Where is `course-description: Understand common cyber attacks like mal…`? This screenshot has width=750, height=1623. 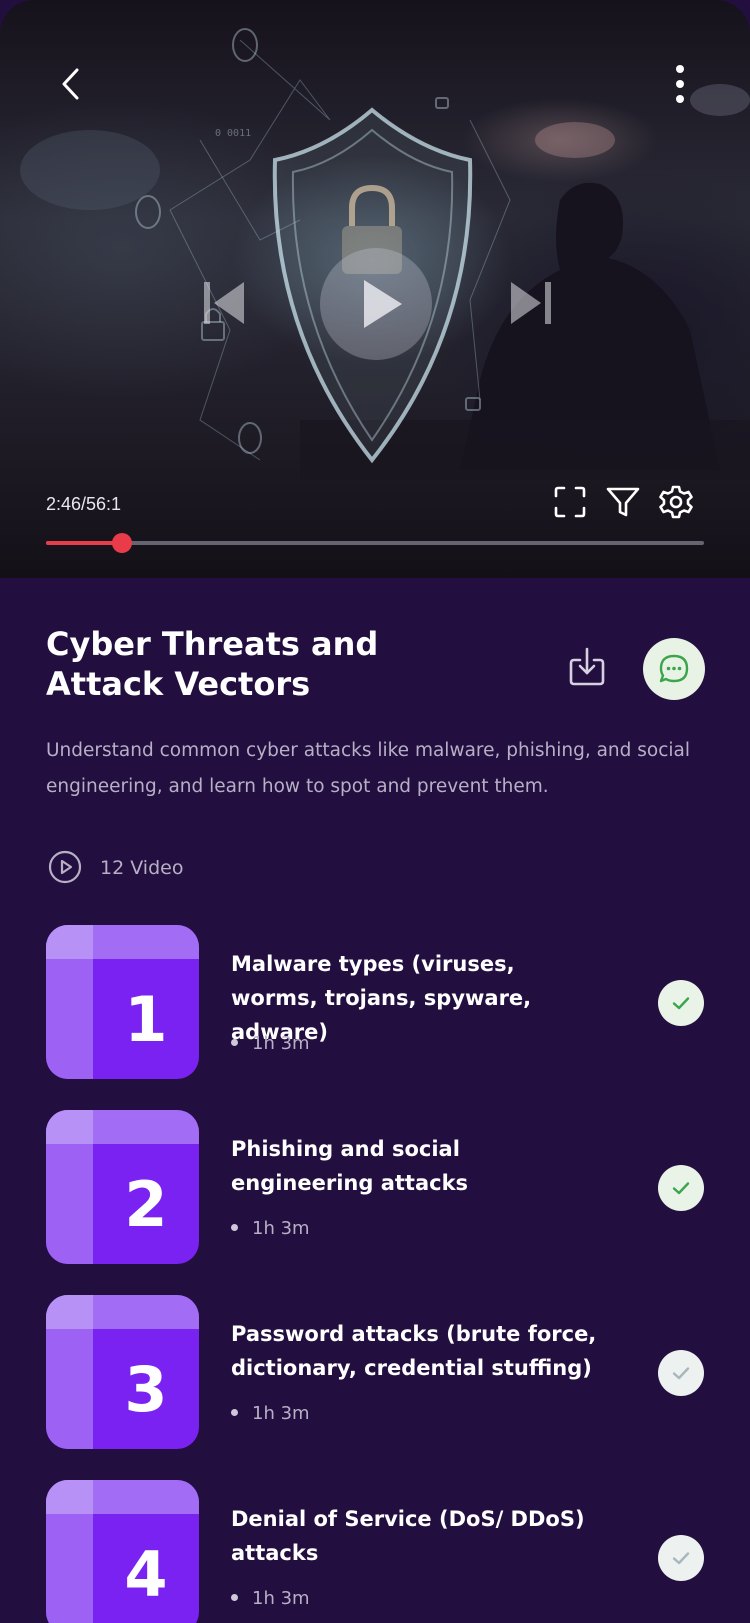
course-description: Understand common cyber attacks like mal… is located at coordinates (368, 768).